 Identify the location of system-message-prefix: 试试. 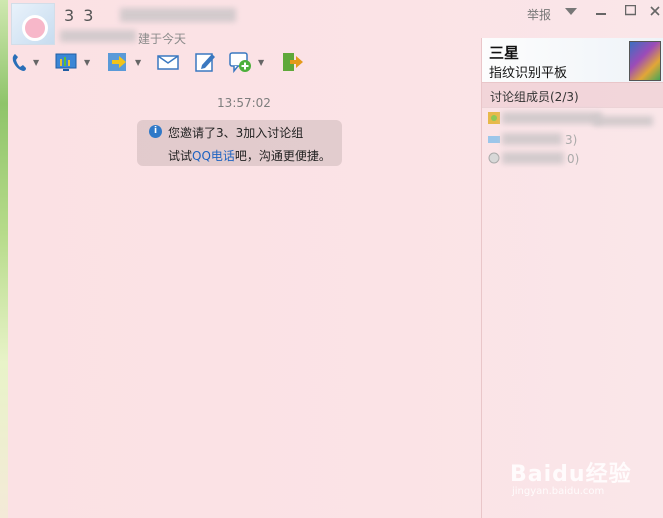
(180, 156).